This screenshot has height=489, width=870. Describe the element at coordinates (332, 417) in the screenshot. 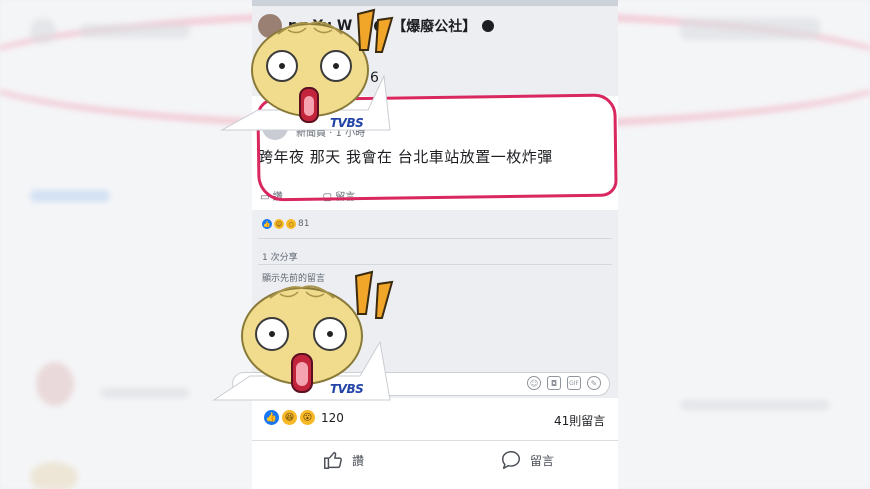

I see `reactions-count: 120` at that location.